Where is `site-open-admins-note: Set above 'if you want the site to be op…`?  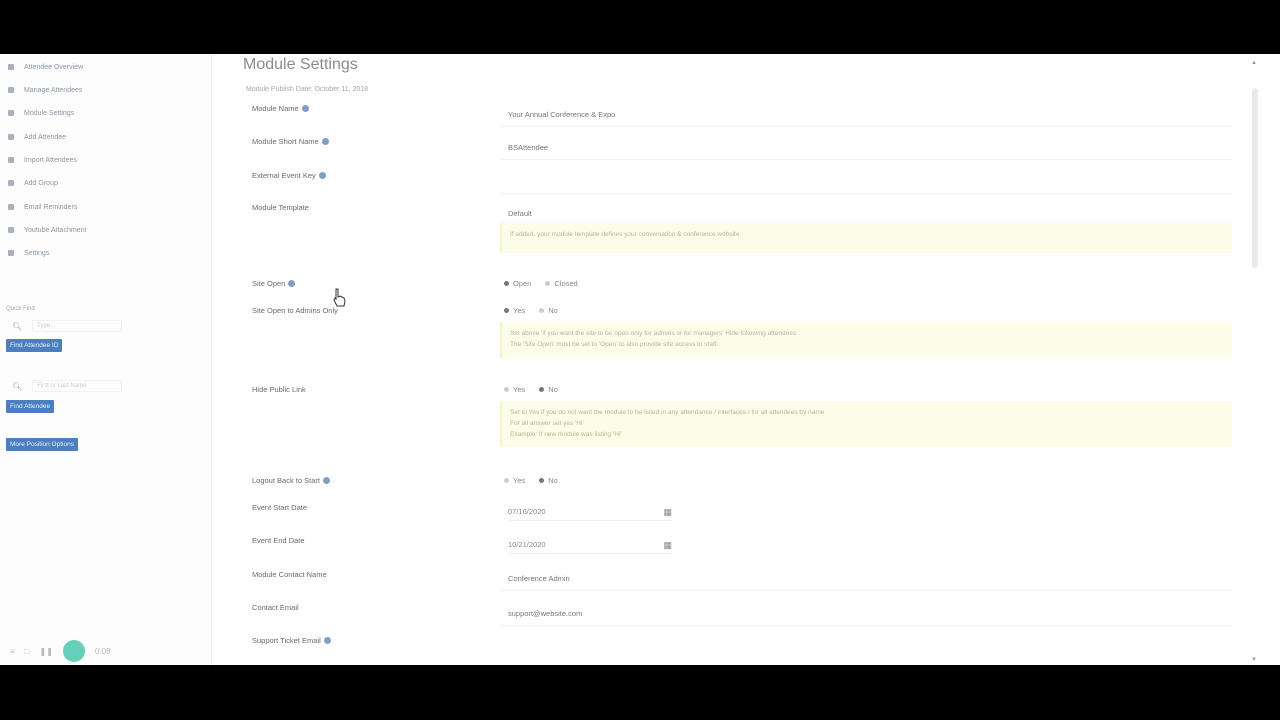
site-open-admins-note: Set above 'if you want the site to be op… is located at coordinates (866, 340).